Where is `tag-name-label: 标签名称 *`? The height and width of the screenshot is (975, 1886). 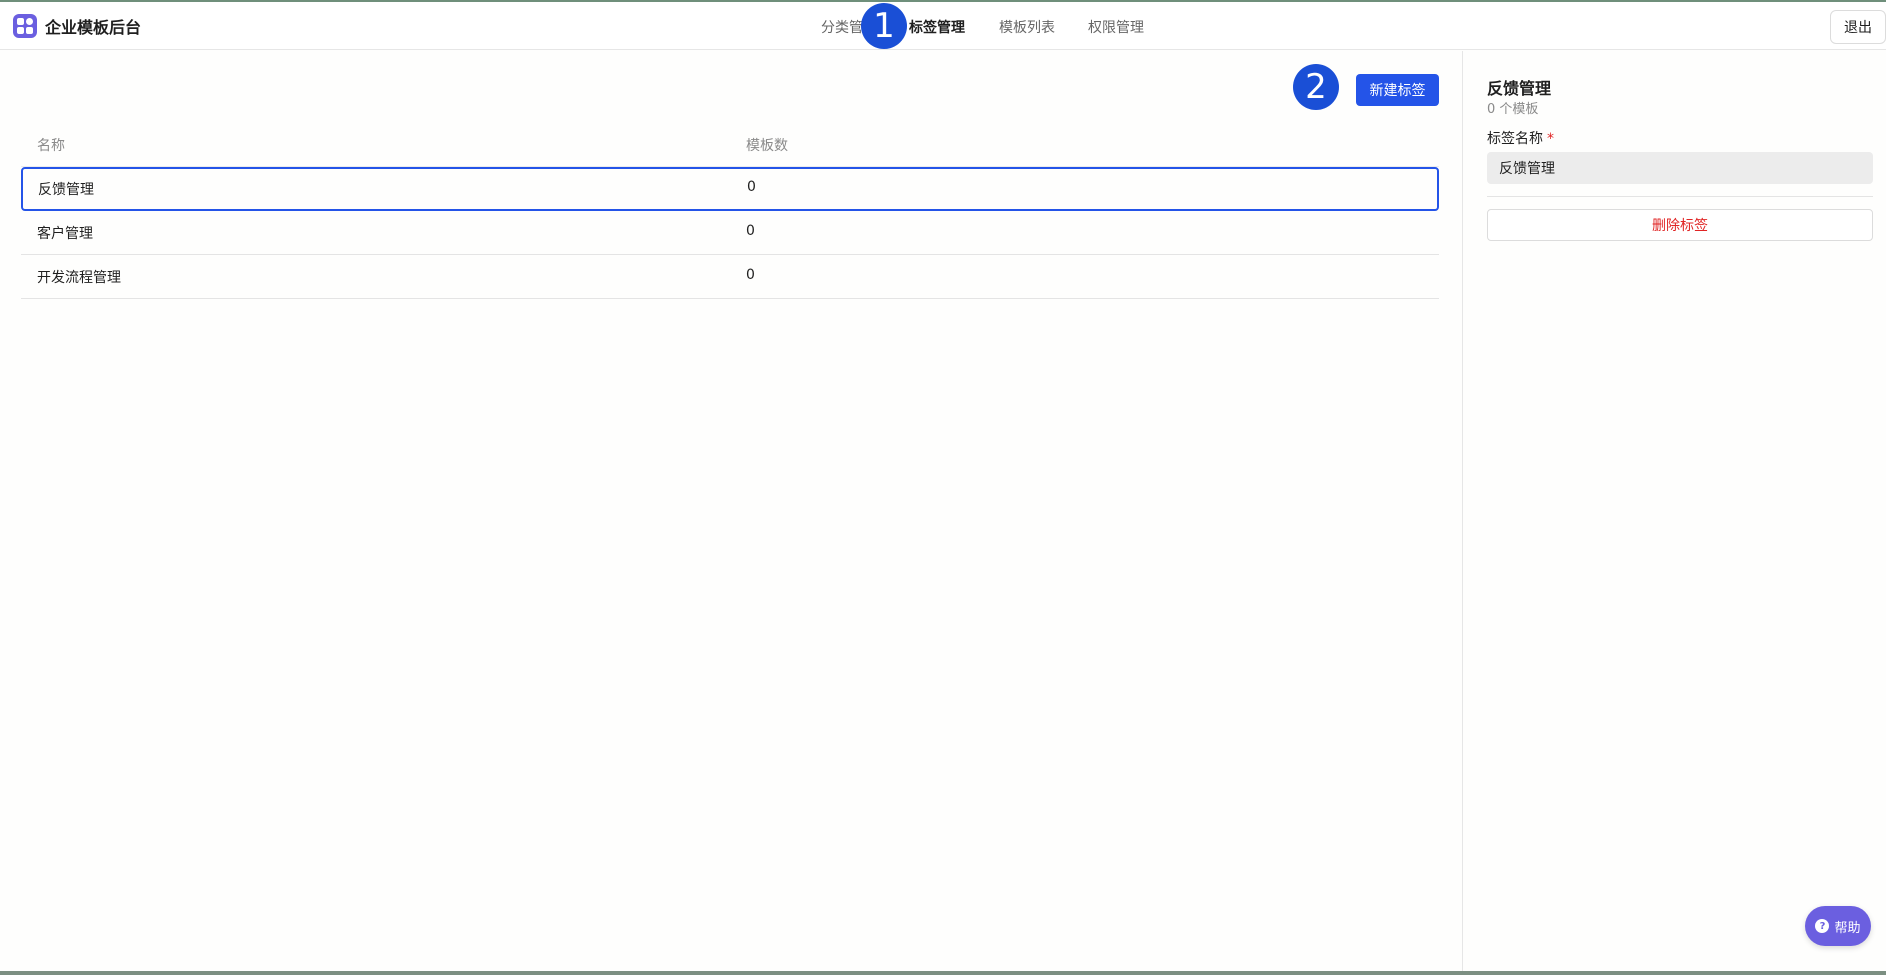
tag-name-label: 标签名称 * is located at coordinates (1520, 138).